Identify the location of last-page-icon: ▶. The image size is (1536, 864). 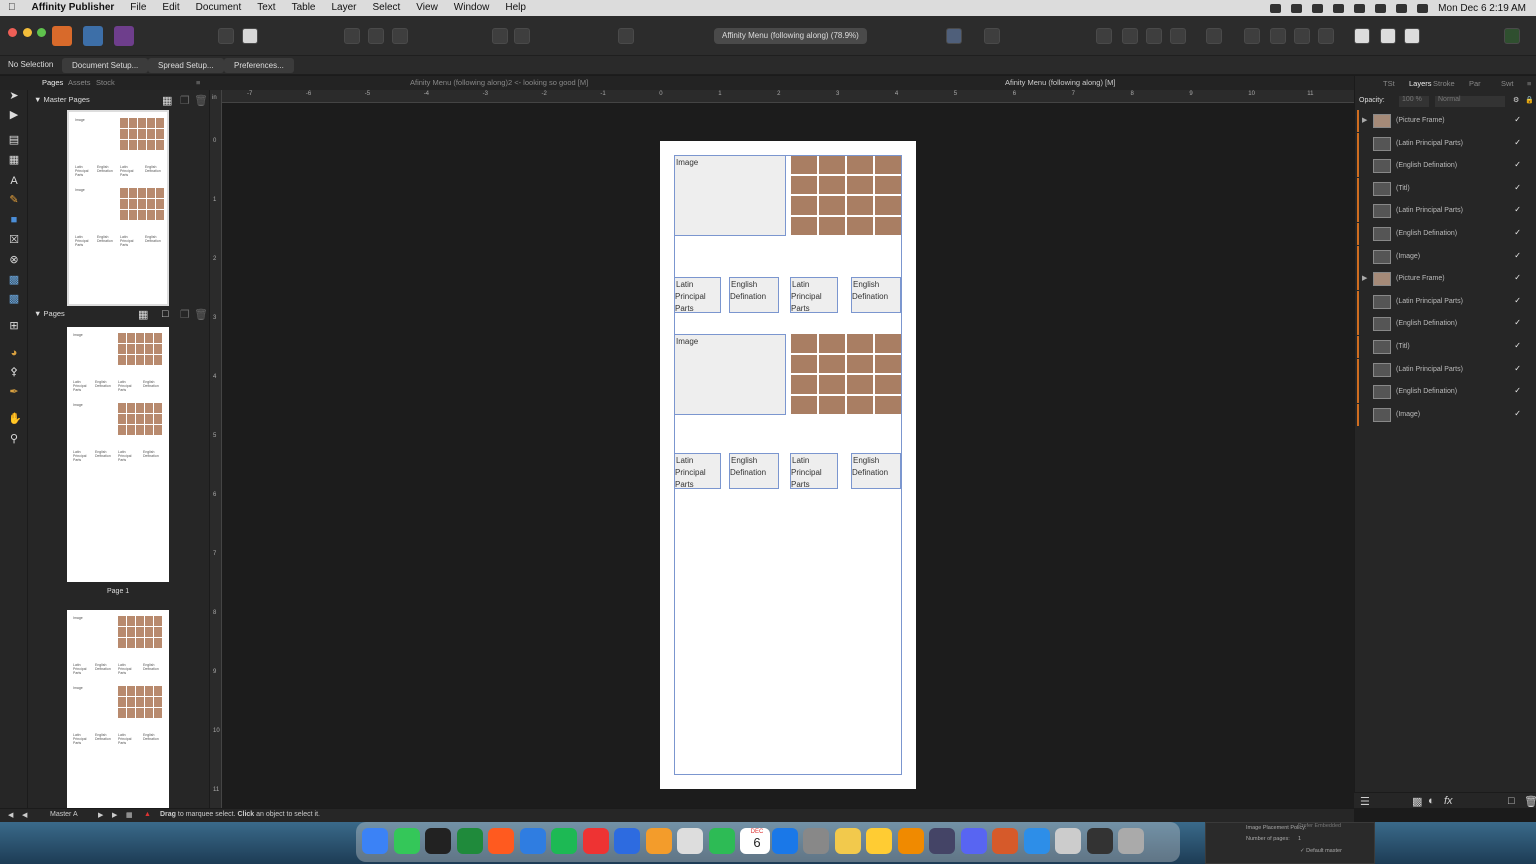
(114, 815).